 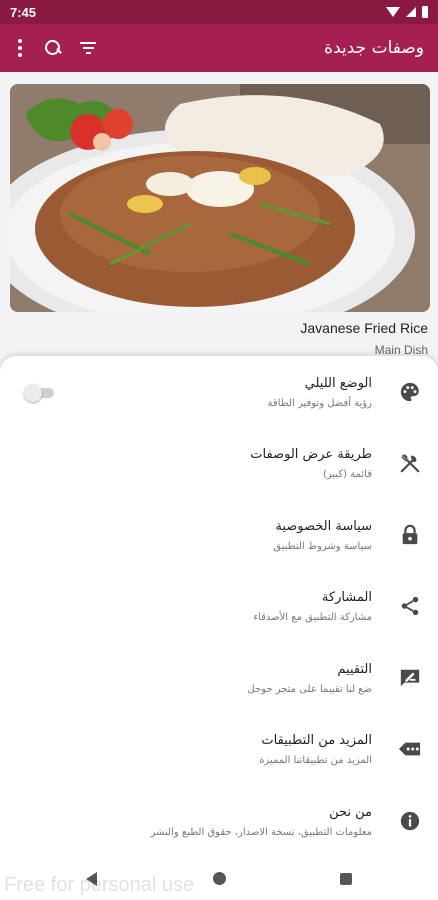 What do you see at coordinates (311, 463) in the screenshot?
I see `menu-item-text: طريقة عرض الوصفات قائمة (كبير)` at bounding box center [311, 463].